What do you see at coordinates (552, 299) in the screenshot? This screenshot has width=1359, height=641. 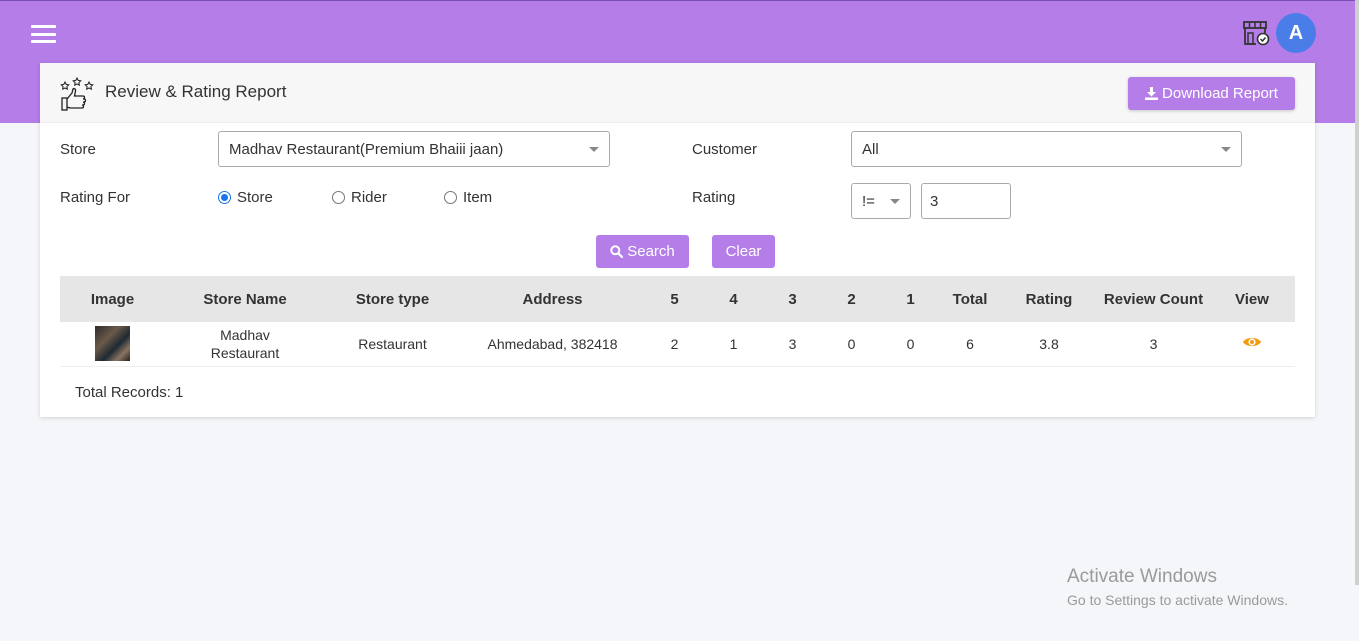 I see `column-header: Address` at bounding box center [552, 299].